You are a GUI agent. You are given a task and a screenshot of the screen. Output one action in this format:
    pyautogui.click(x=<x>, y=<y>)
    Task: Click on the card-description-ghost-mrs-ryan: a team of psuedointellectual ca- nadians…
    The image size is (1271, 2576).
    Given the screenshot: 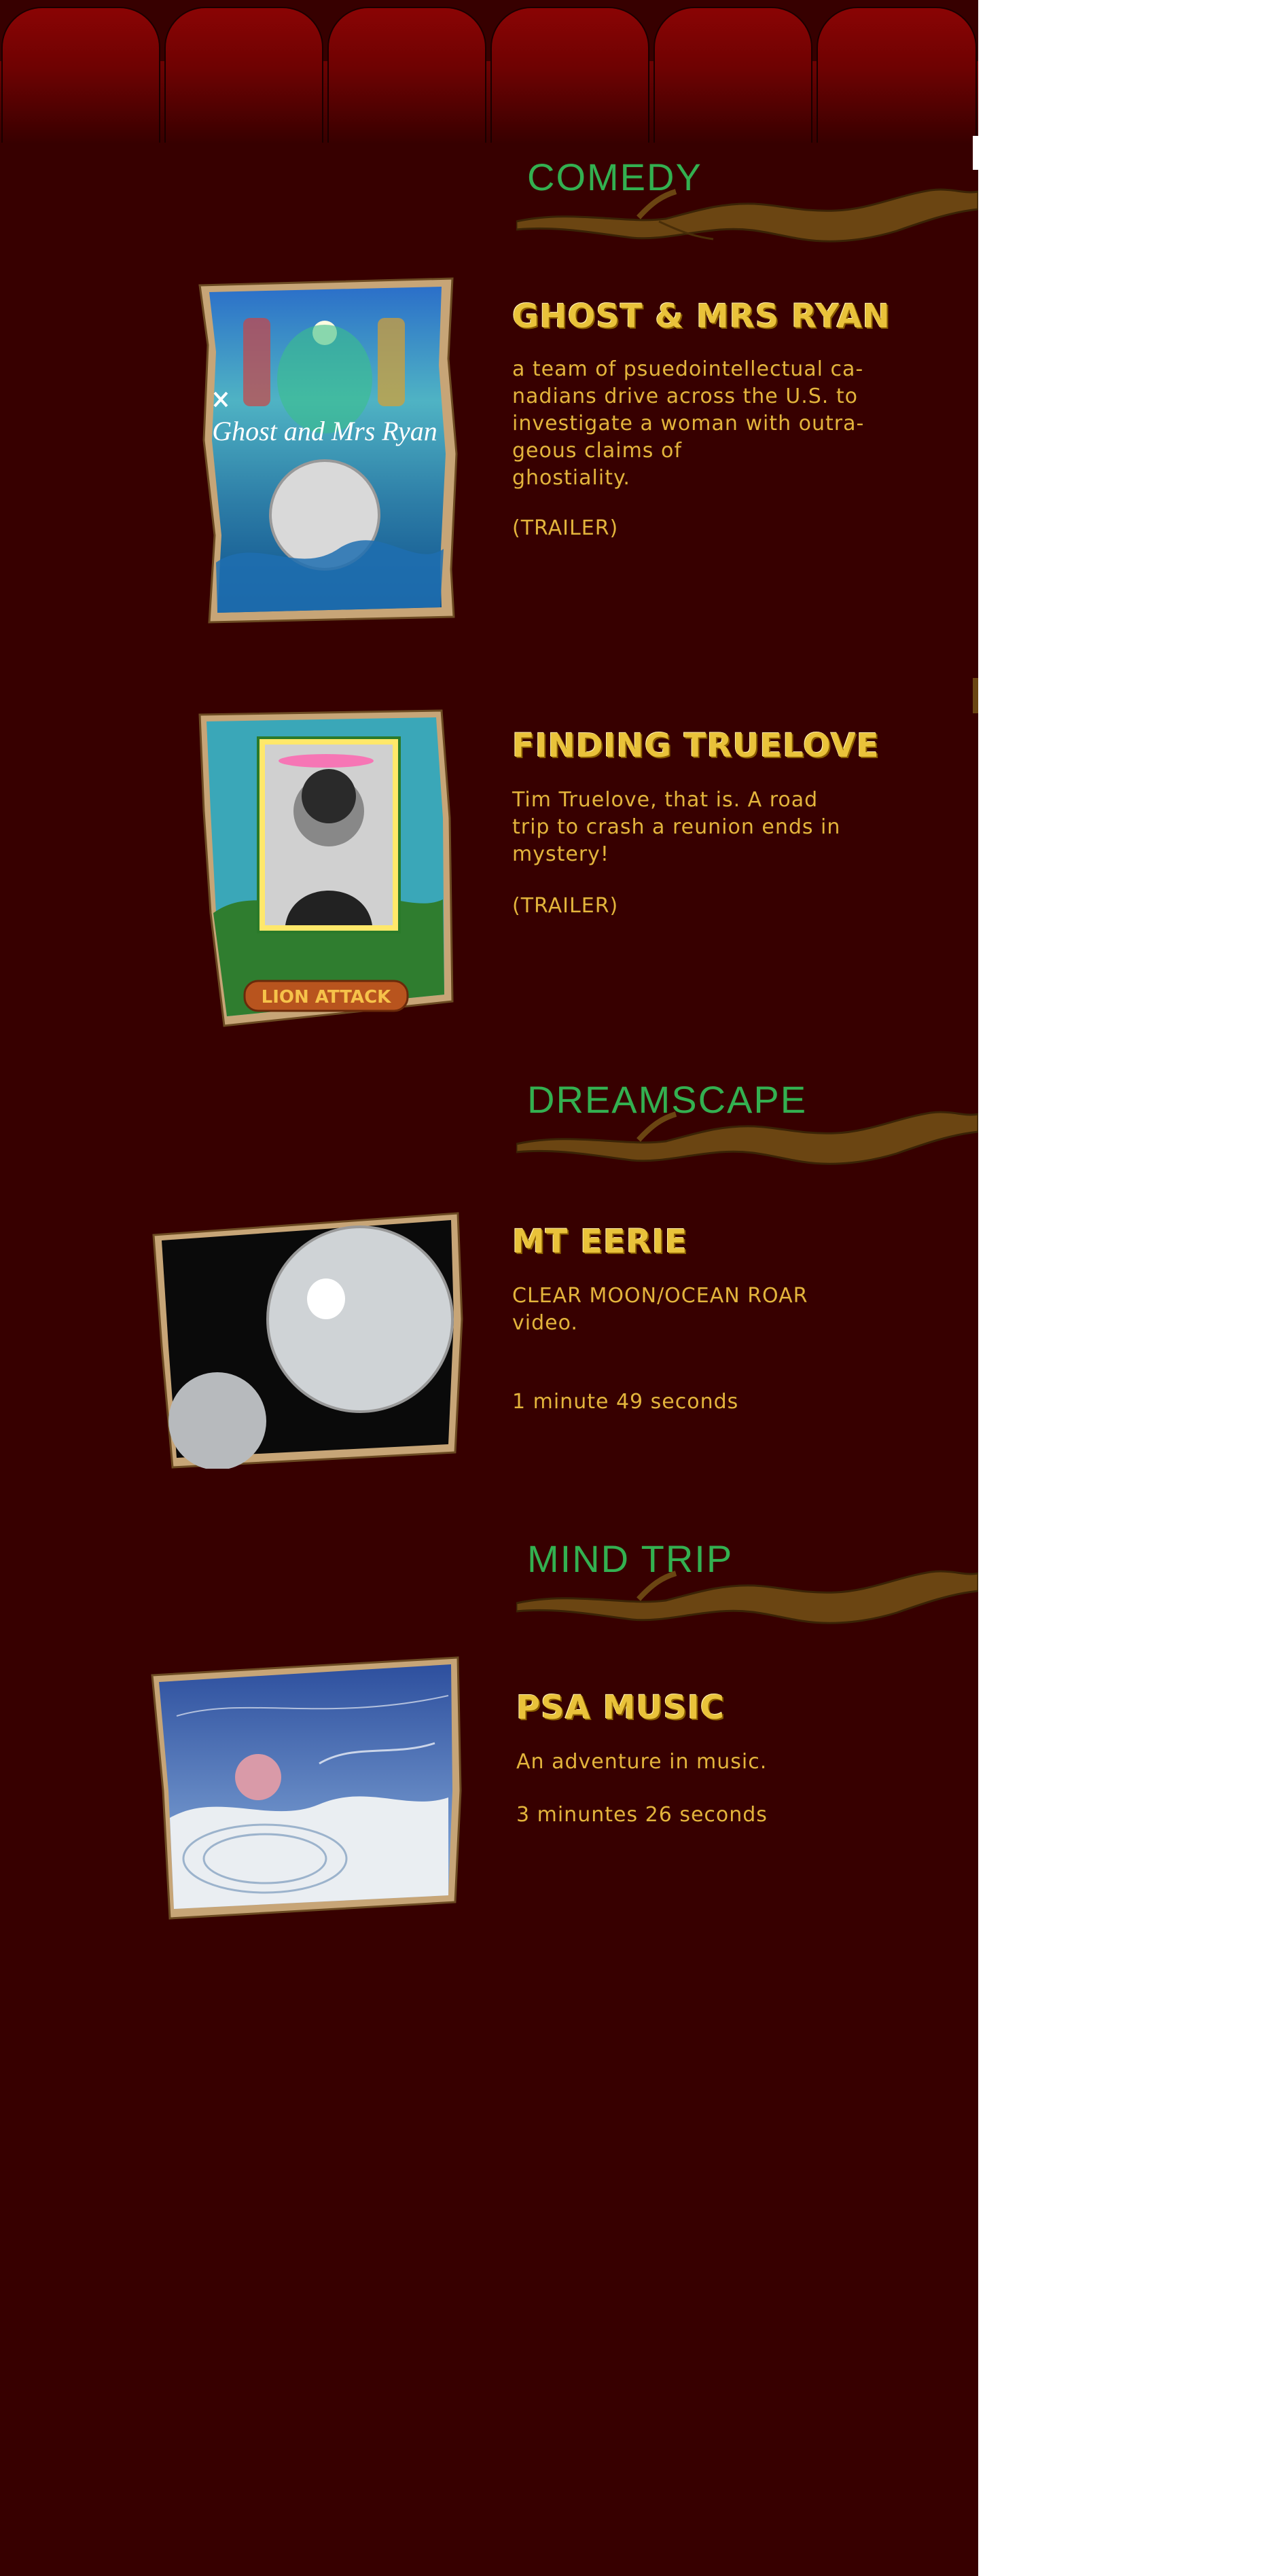 What is the action you would take?
    pyautogui.click(x=689, y=423)
    